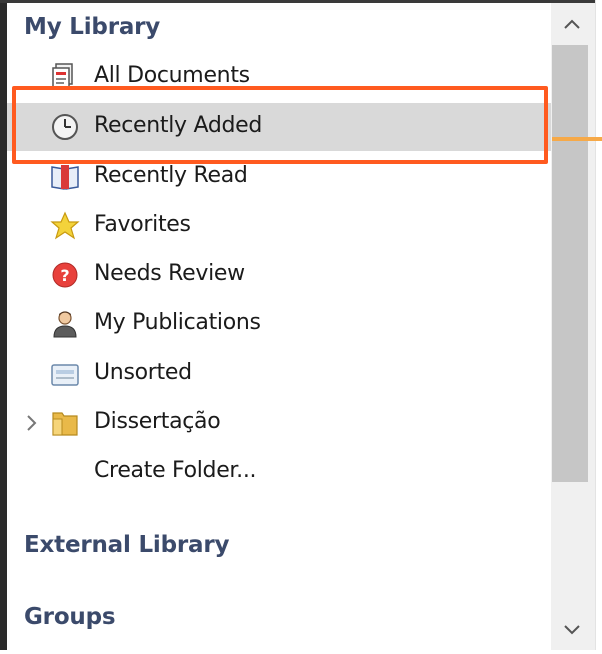 Image resolution: width=602 pixels, height=654 pixels. What do you see at coordinates (32, 423) in the screenshot?
I see `chevron-right-icon` at bounding box center [32, 423].